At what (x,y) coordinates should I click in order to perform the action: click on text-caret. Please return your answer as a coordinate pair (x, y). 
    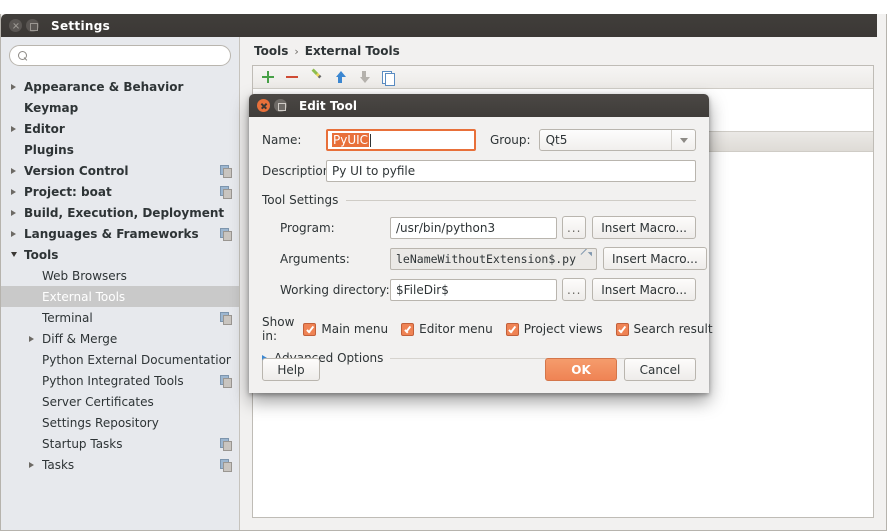
    Looking at the image, I should click on (371, 140).